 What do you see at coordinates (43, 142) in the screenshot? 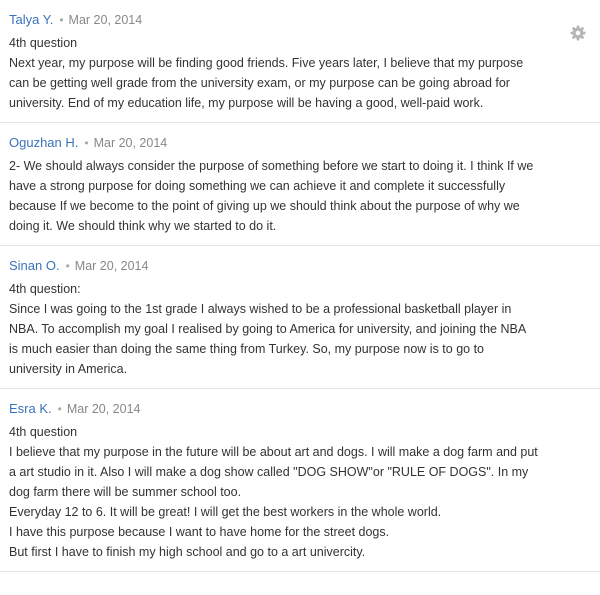
I see `comment-author-link: Oguzhan H.` at bounding box center [43, 142].